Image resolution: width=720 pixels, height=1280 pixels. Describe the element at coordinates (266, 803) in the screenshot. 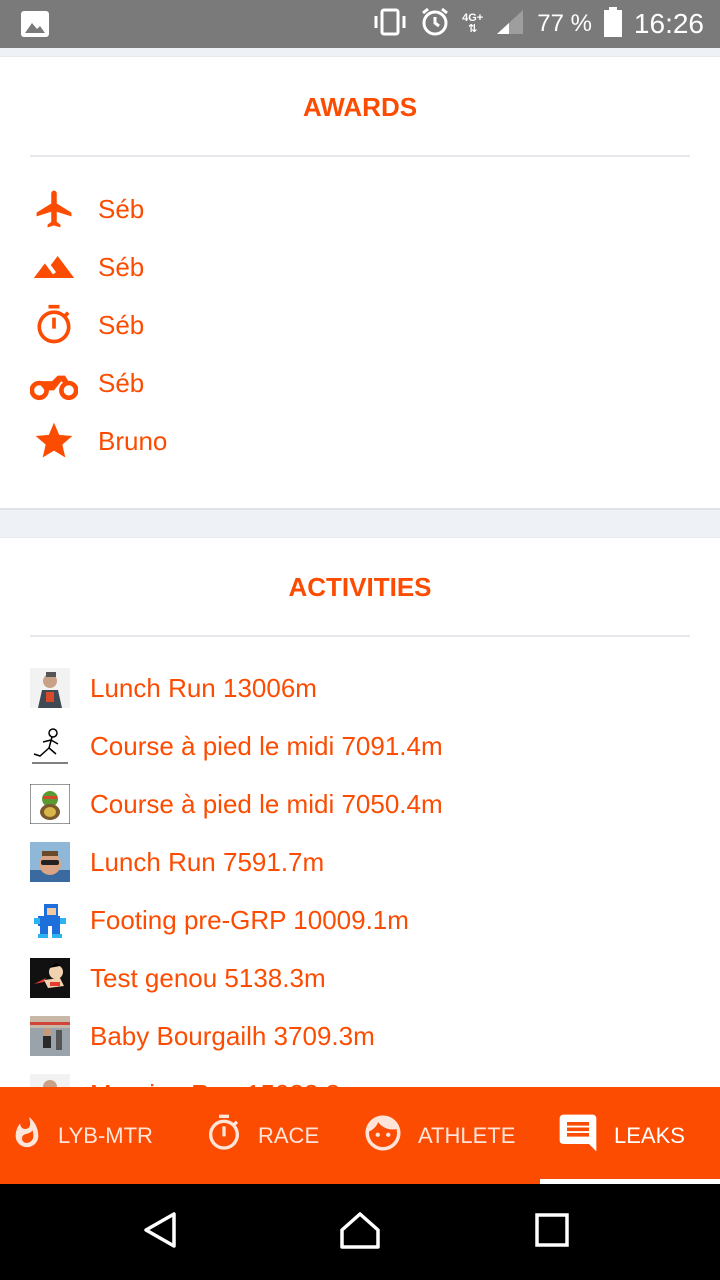

I see `activity-label: Course à pied le midi 7050.4m` at that location.